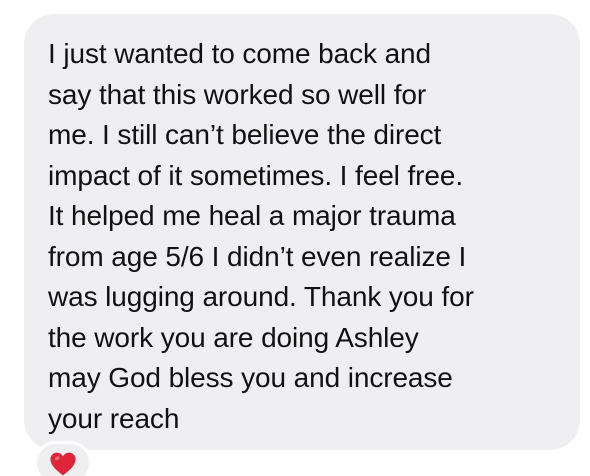 The width and height of the screenshot is (590, 476). Describe the element at coordinates (63, 464) in the screenshot. I see `heart-icon` at that location.